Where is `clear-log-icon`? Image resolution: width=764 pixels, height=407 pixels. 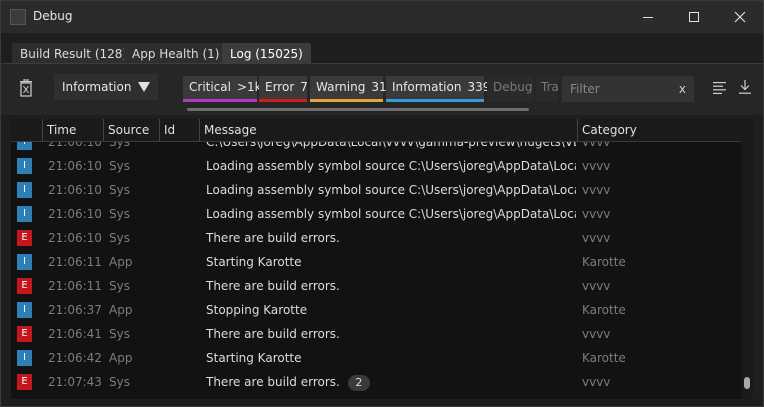
clear-log-icon is located at coordinates (26, 88).